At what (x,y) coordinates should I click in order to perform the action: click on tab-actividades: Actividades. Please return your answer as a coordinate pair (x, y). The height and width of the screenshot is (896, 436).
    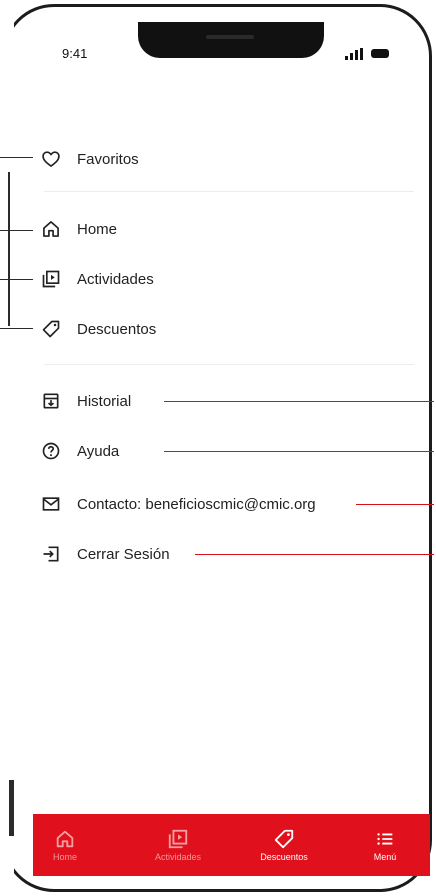
    Looking at the image, I should click on (178, 845).